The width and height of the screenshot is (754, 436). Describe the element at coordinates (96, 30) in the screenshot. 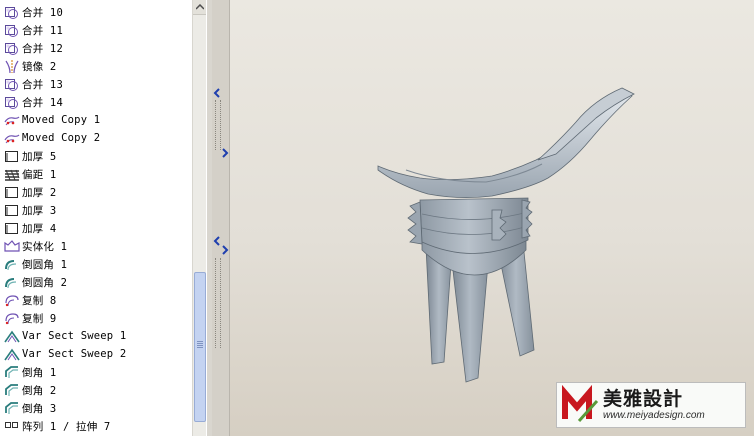

I see `tree-item: 合并 11` at that location.